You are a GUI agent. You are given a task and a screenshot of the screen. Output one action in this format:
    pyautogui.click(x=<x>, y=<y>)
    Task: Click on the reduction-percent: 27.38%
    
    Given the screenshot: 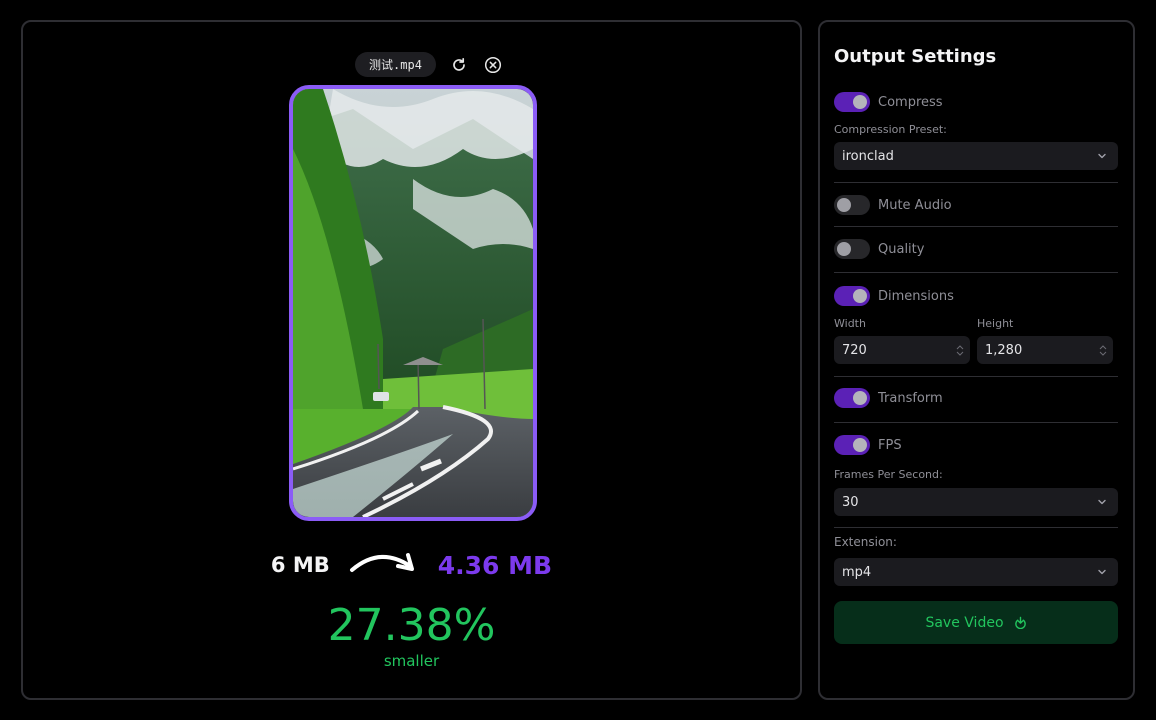 What is the action you would take?
    pyautogui.click(x=411, y=625)
    